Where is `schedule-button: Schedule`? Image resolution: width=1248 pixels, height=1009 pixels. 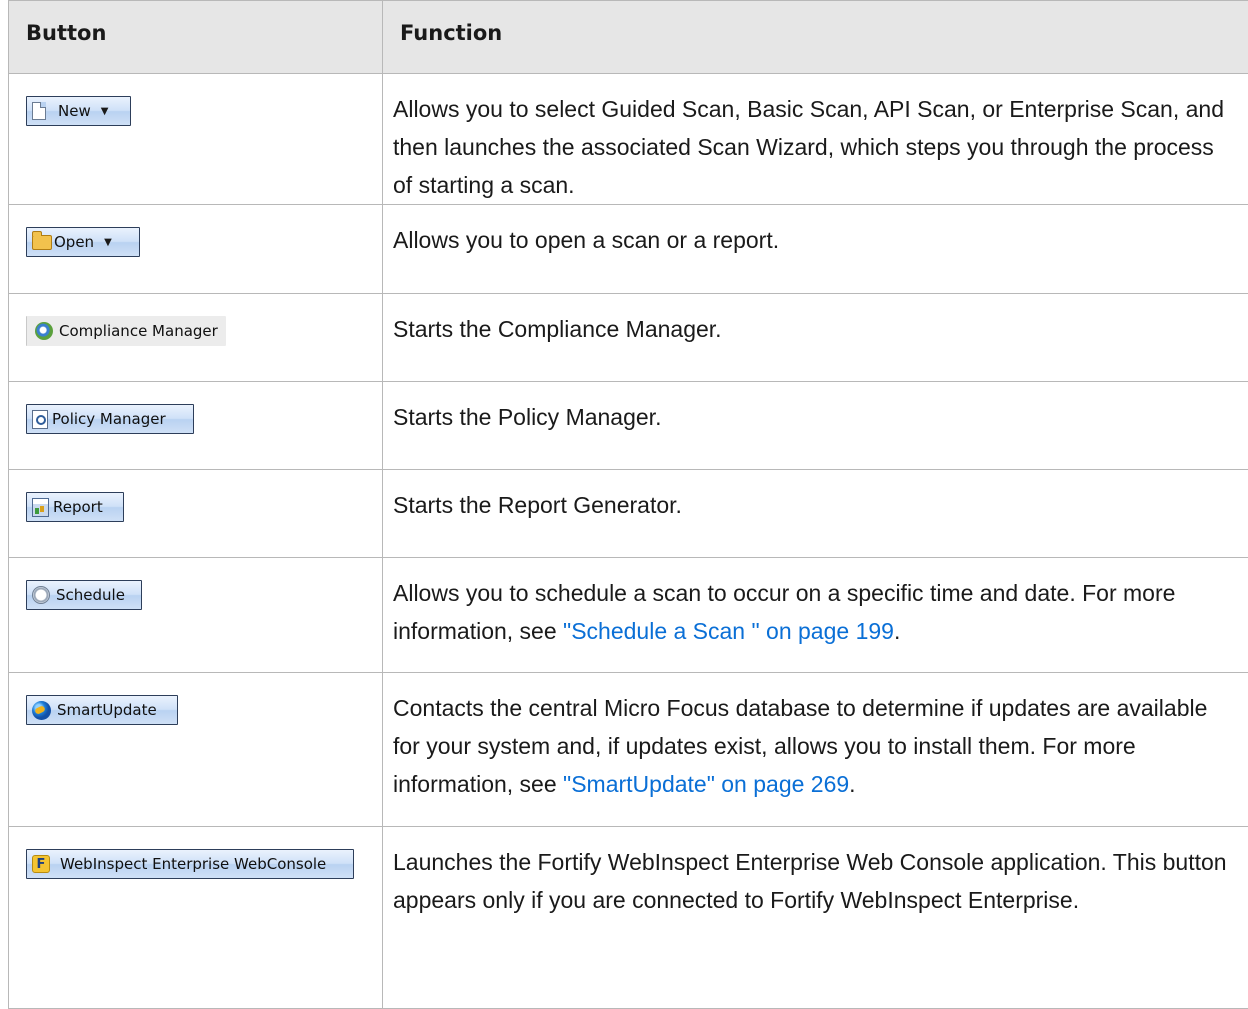 schedule-button: Schedule is located at coordinates (84, 595).